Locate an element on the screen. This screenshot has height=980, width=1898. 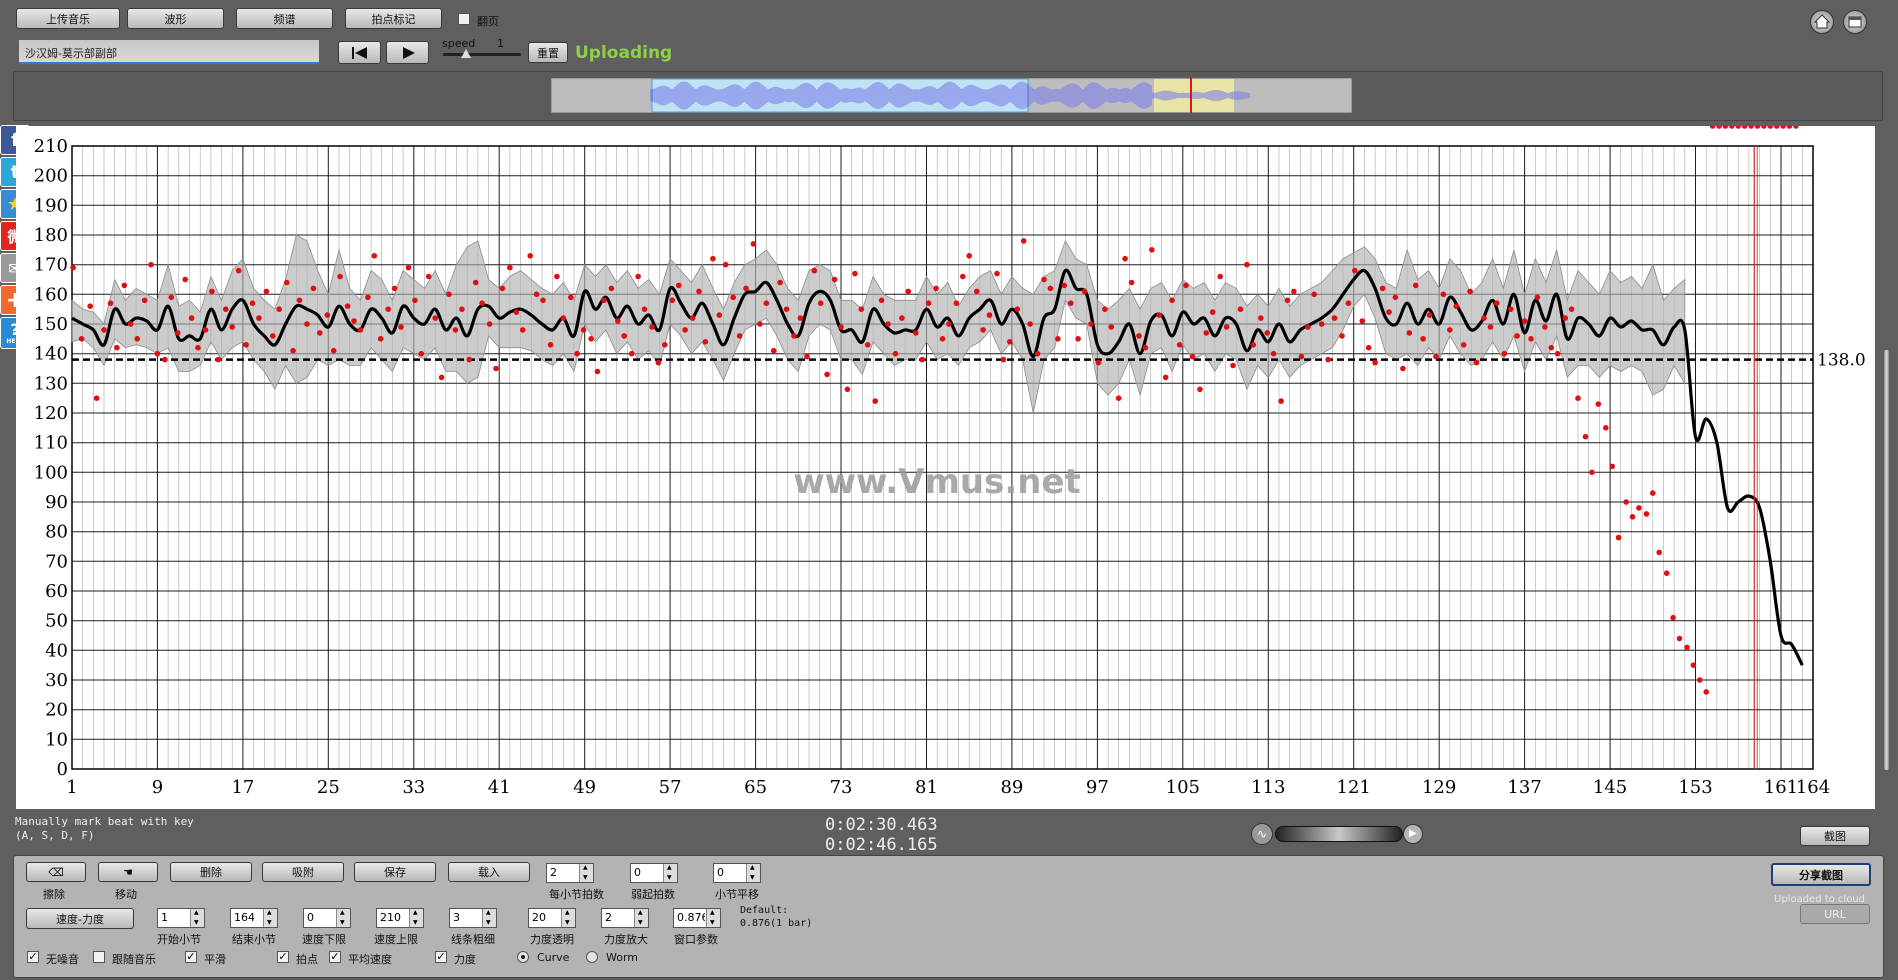
tempo-min-input: 0 is located at coordinates (327, 918).